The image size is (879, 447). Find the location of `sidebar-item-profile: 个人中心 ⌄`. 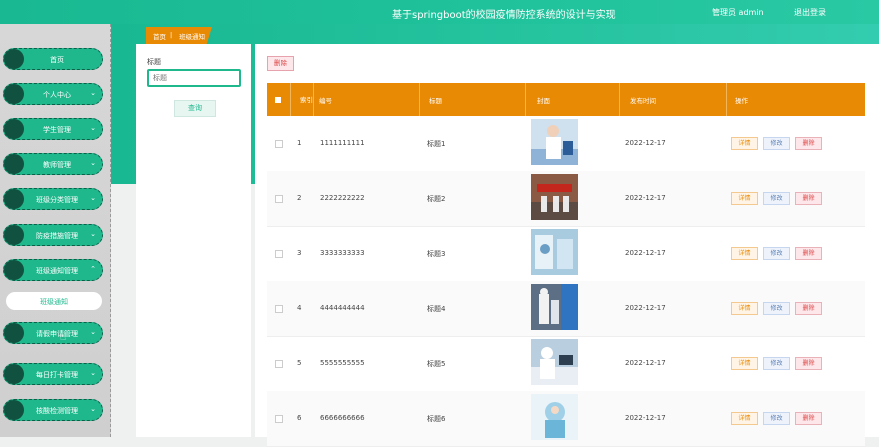

sidebar-item-profile: 个人中心 ⌄ is located at coordinates (53, 94).